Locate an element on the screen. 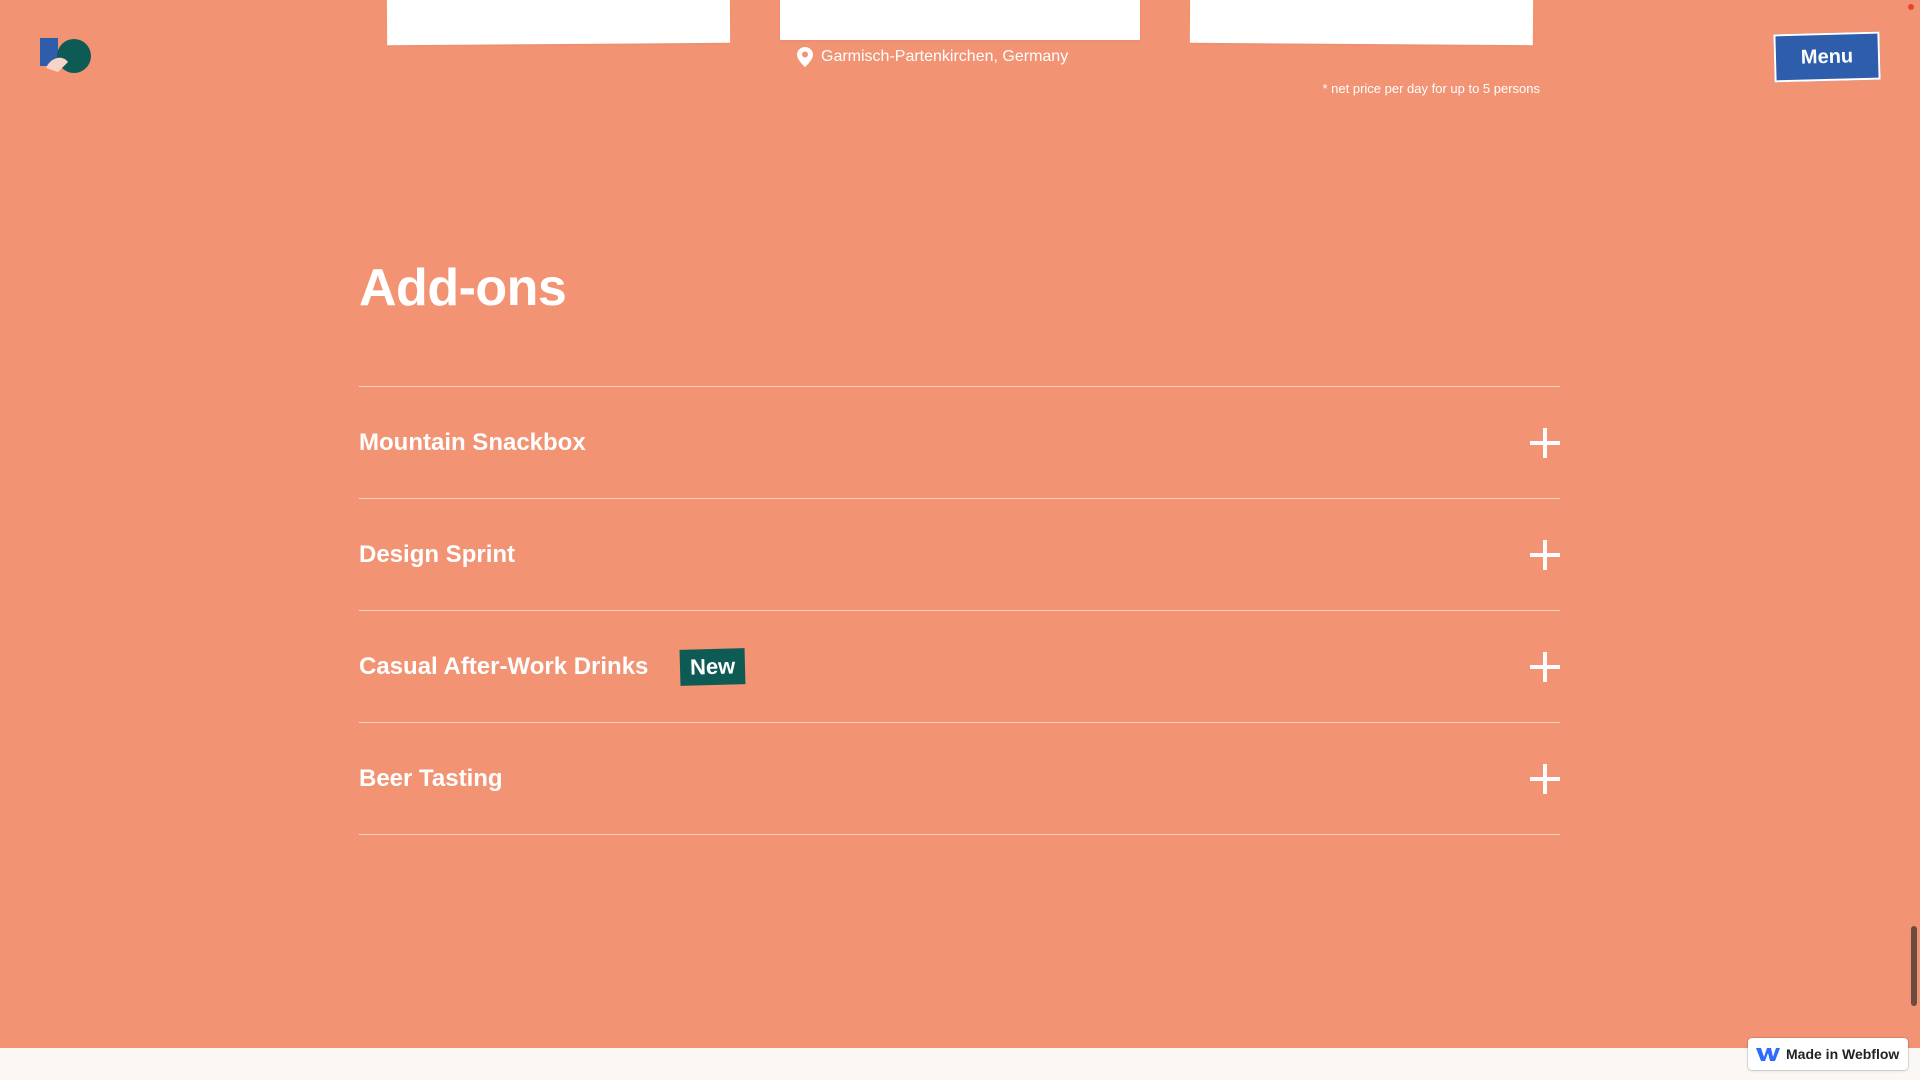 The height and width of the screenshot is (1080, 1920). addon-item-casual-after-work-drinks: Casual After-Work Drinks New is located at coordinates (959, 667).